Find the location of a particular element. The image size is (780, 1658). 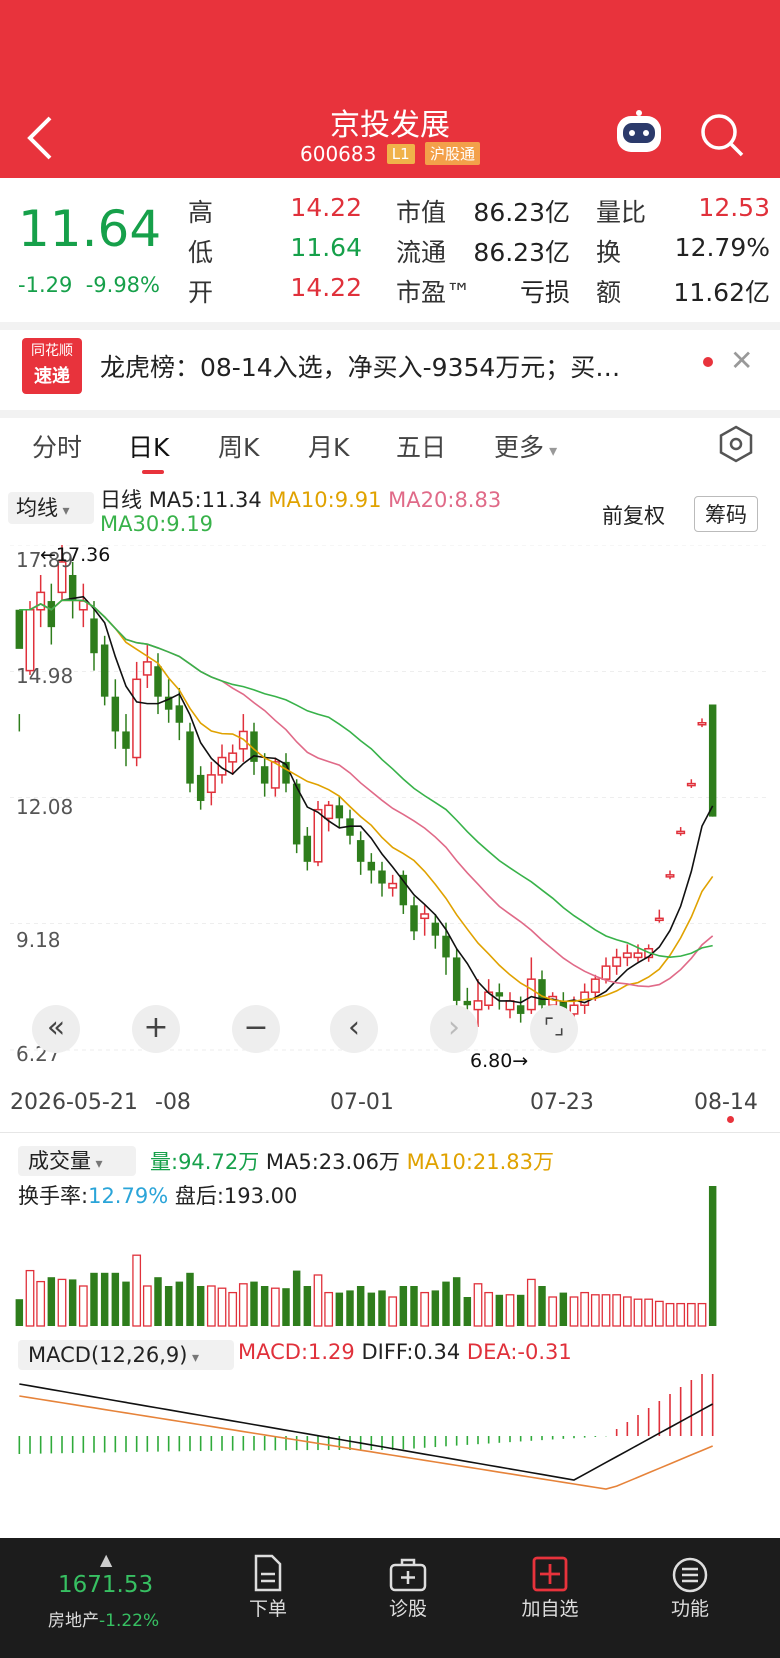

scroll-right-icon: › is located at coordinates (454, 1029).